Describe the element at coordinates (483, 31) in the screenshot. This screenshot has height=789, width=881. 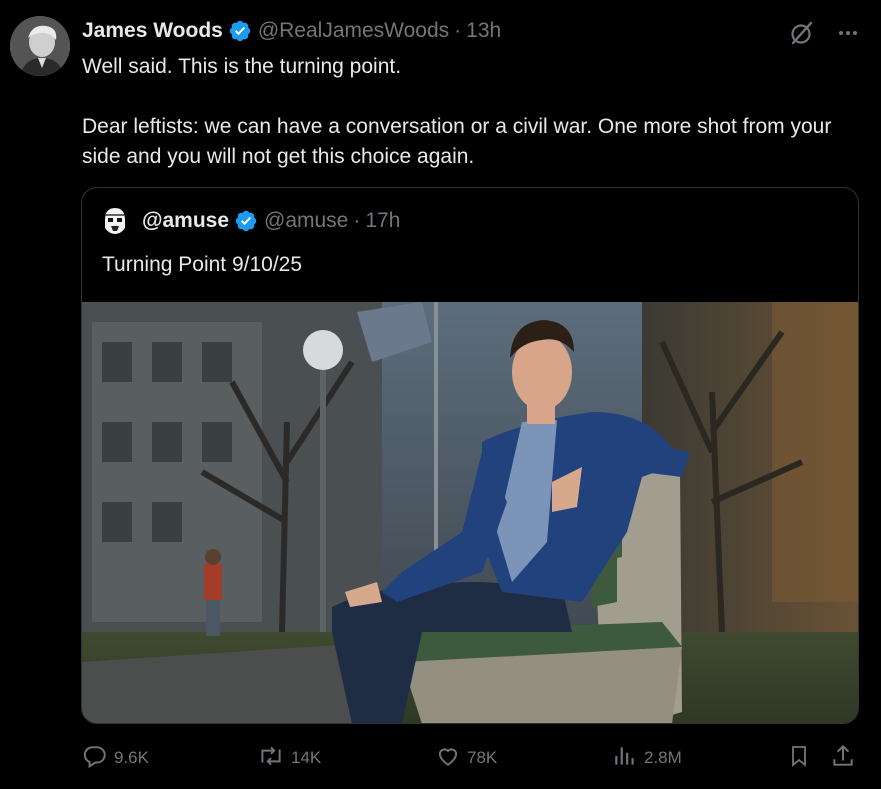
I see `timestamp: 13h` at that location.